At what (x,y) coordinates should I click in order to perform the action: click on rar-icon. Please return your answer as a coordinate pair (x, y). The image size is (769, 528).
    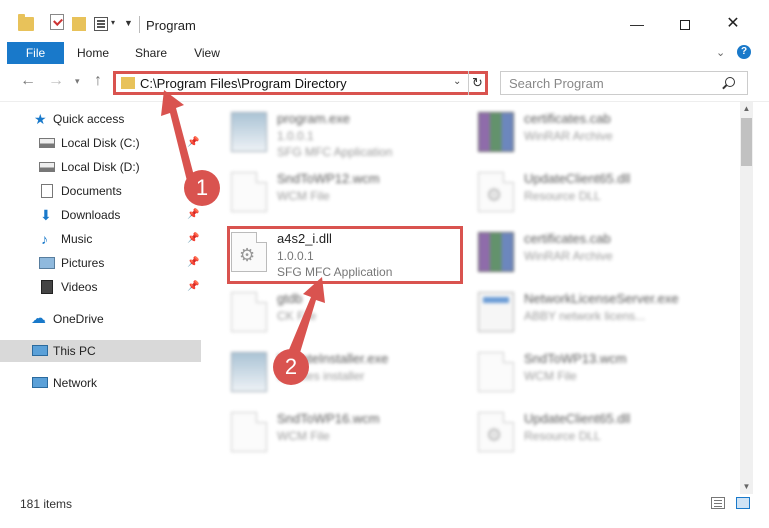
    Looking at the image, I should click on (496, 252).